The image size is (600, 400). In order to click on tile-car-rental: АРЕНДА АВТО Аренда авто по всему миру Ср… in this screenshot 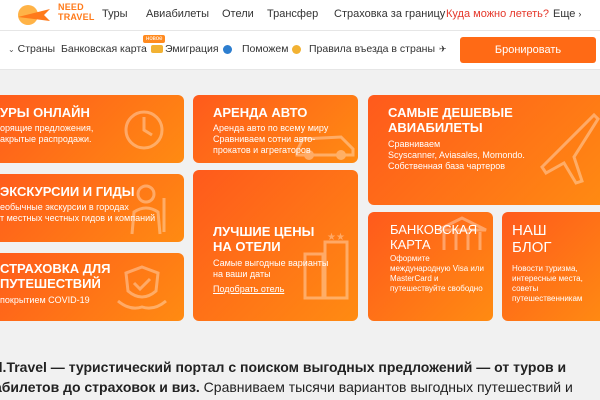, I will do `click(275, 129)`.